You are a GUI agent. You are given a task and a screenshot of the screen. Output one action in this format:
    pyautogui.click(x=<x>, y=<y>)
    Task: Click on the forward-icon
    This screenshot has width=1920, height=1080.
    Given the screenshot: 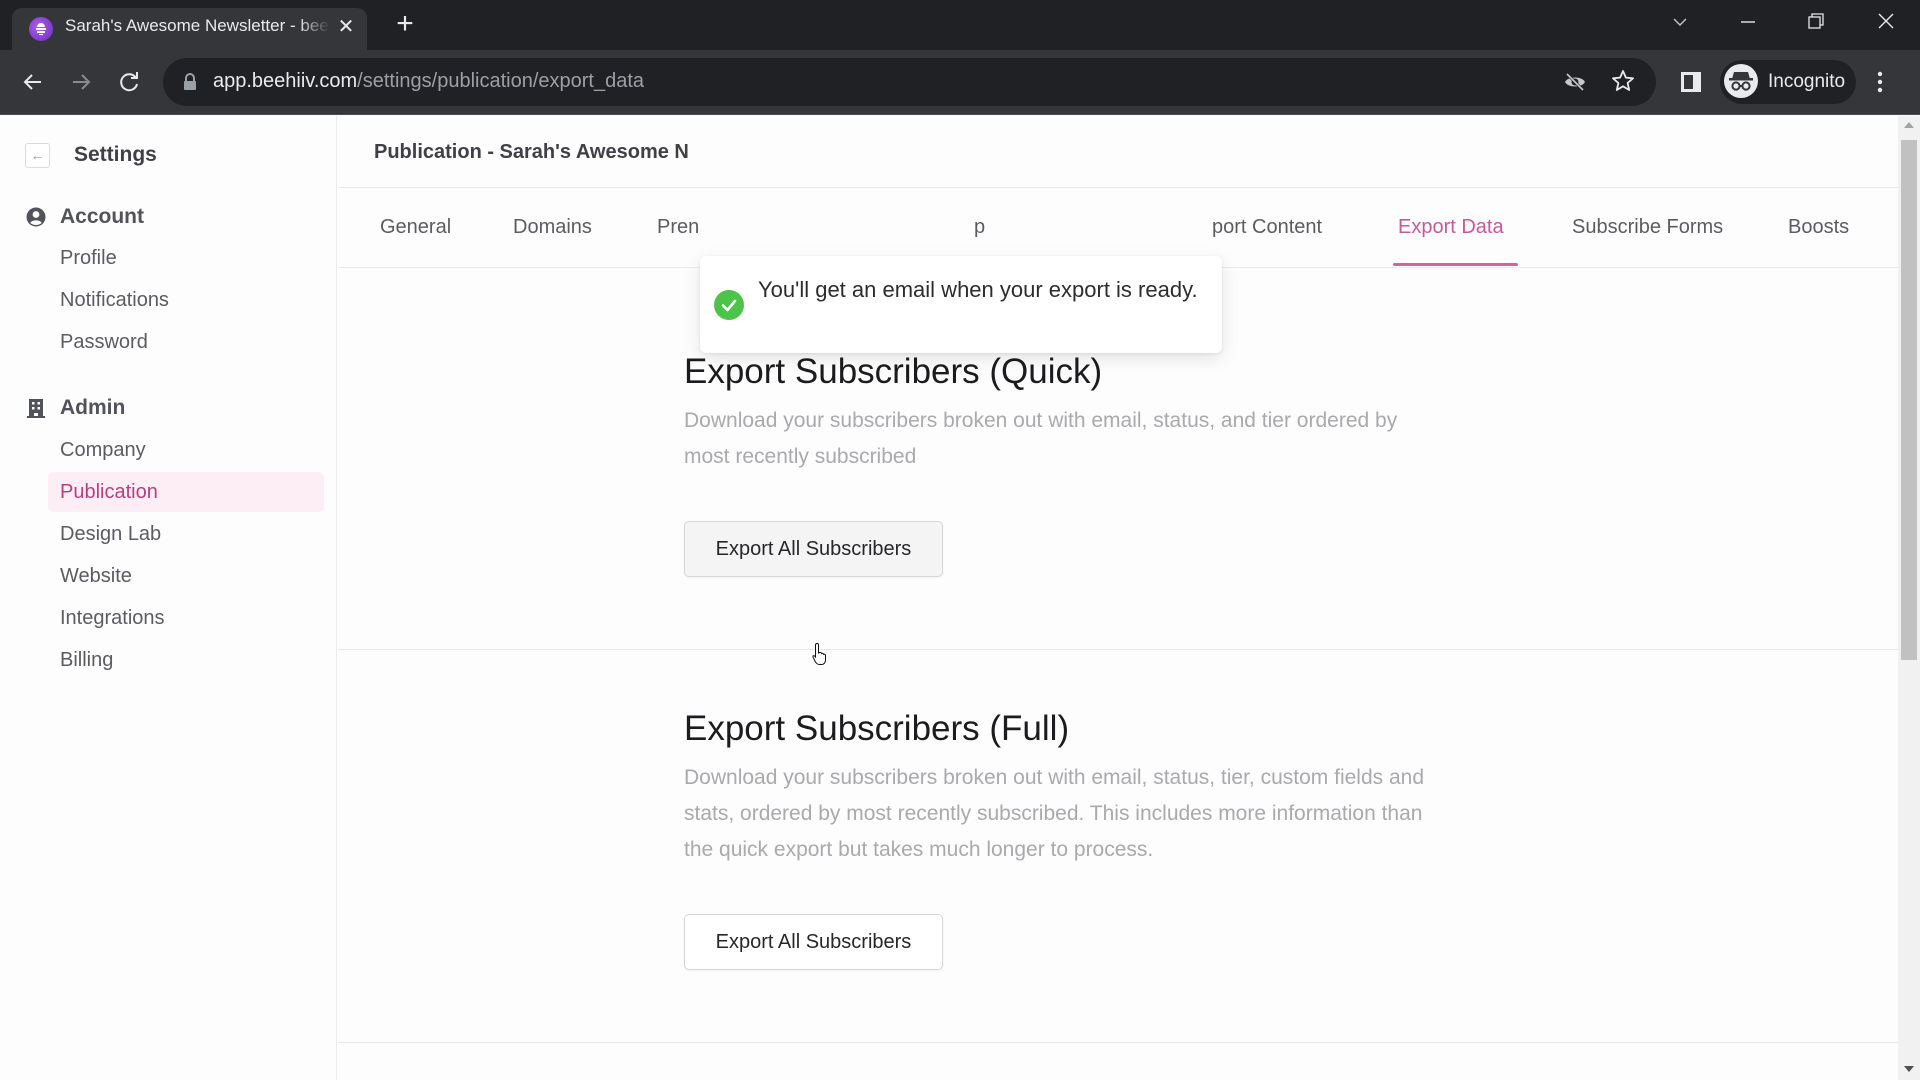 What is the action you would take?
    pyautogui.click(x=81, y=82)
    